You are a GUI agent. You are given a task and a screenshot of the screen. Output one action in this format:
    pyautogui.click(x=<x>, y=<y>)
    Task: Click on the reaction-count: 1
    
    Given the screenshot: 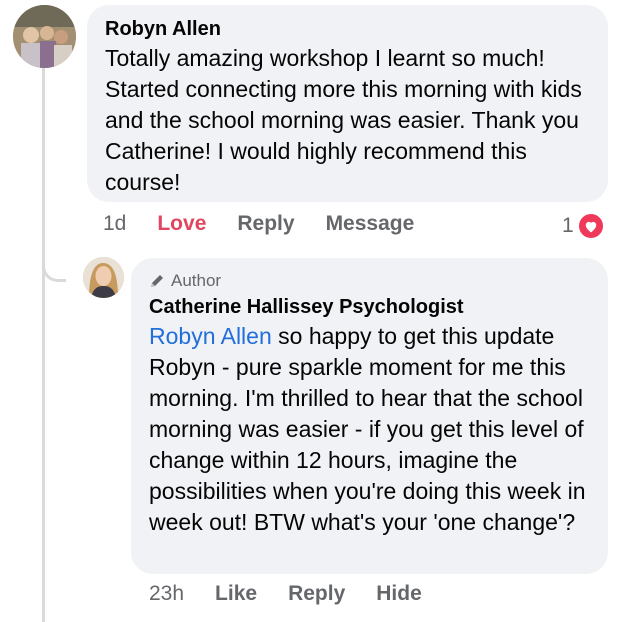 What is the action you would take?
    pyautogui.click(x=568, y=225)
    